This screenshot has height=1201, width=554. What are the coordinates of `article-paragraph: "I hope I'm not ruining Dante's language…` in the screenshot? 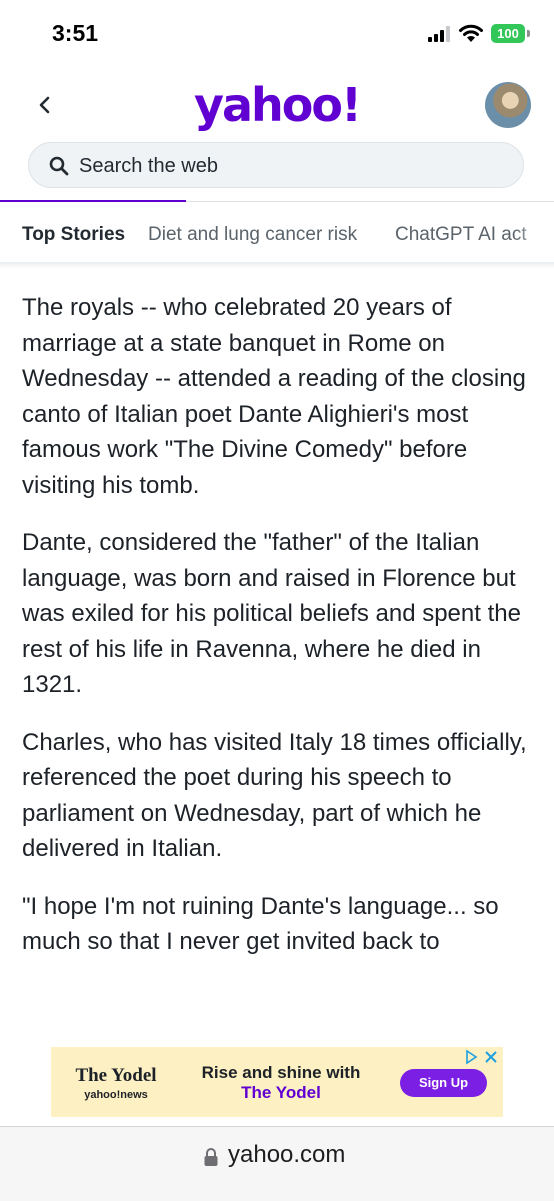 It's located at (260, 924).